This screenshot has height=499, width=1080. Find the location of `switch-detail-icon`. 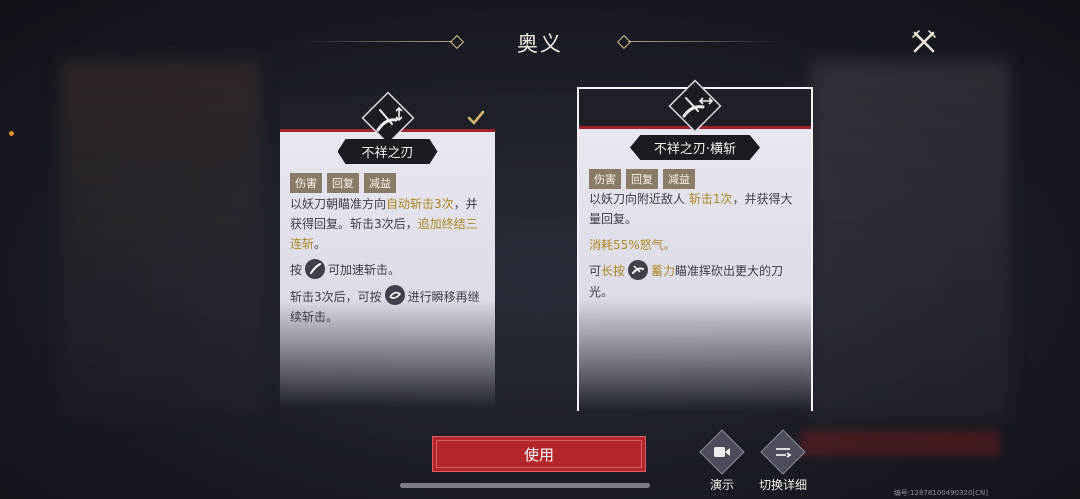

switch-detail-icon is located at coordinates (784, 453).